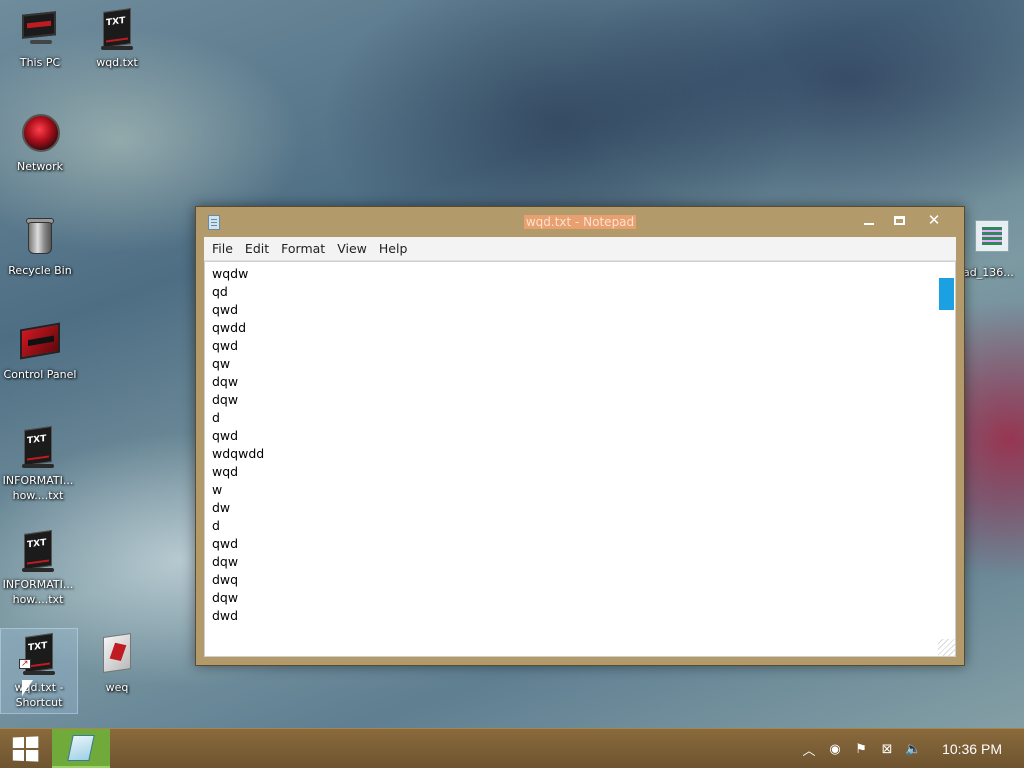 The height and width of the screenshot is (768, 1024). What do you see at coordinates (40, 30) in the screenshot?
I see `this-pc-icon` at bounding box center [40, 30].